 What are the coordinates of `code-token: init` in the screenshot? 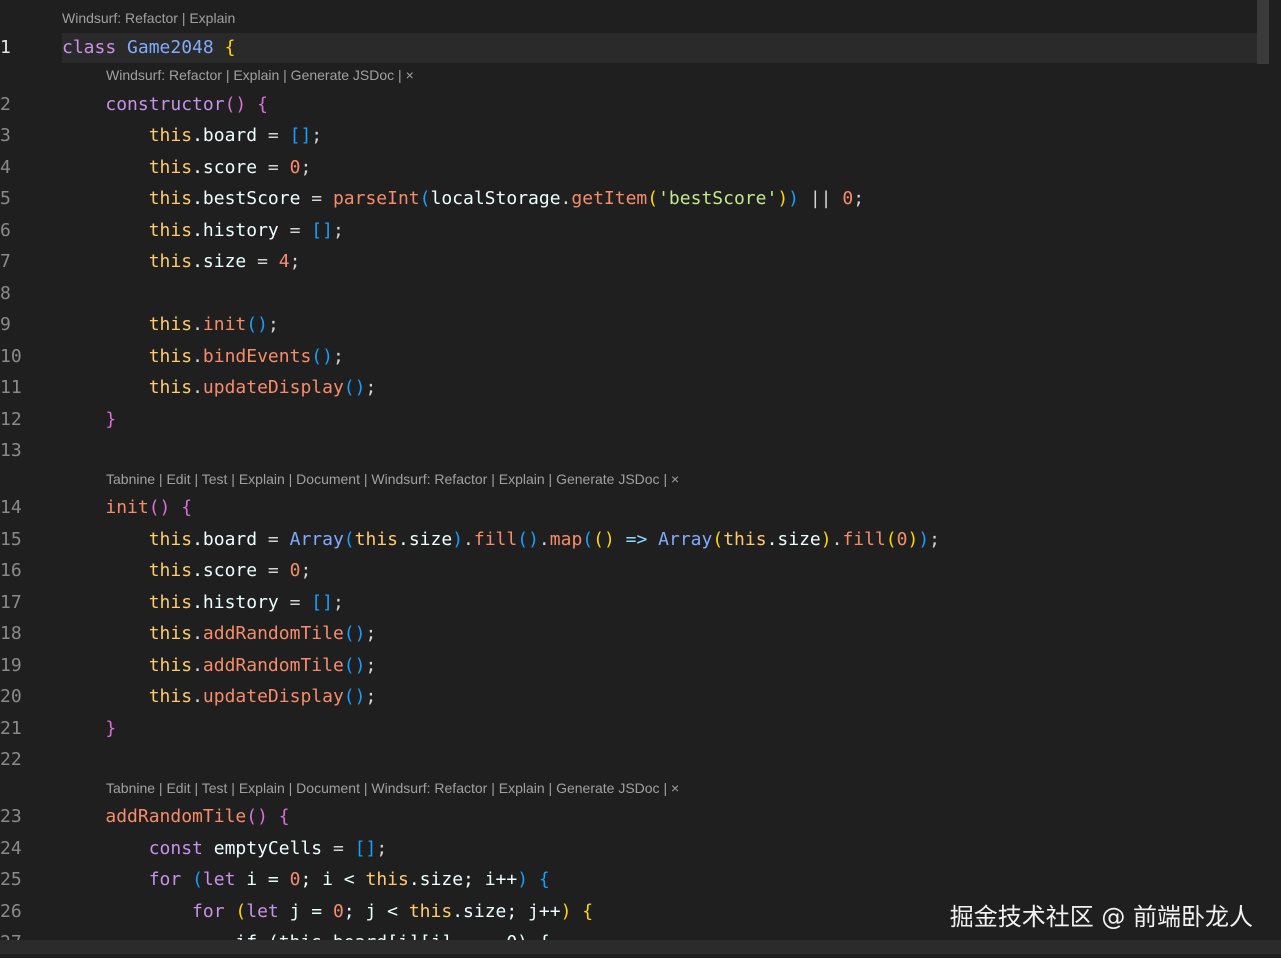 It's located at (127, 507).